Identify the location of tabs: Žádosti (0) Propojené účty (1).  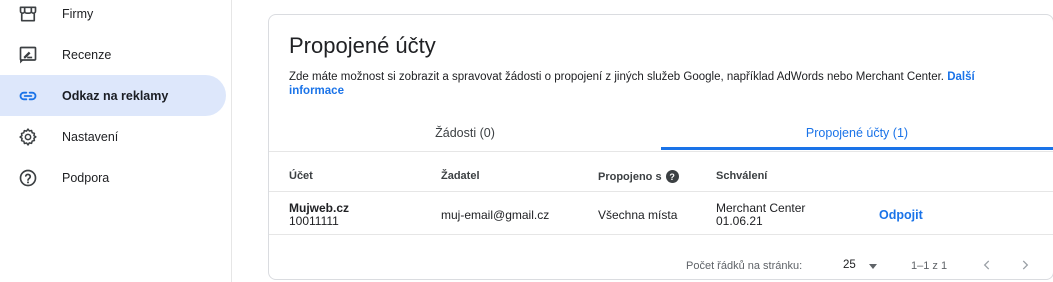
(661, 133).